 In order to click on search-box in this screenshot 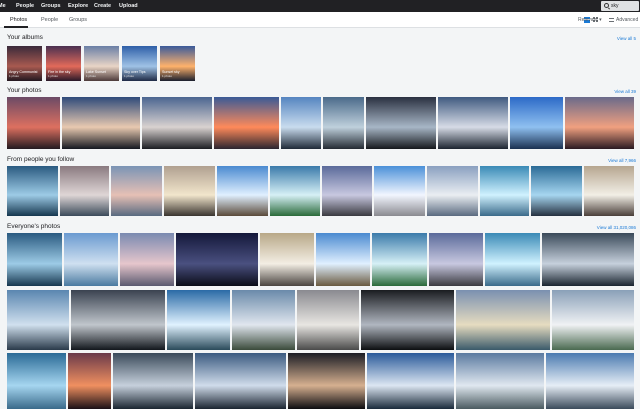, I will do `click(620, 6)`.